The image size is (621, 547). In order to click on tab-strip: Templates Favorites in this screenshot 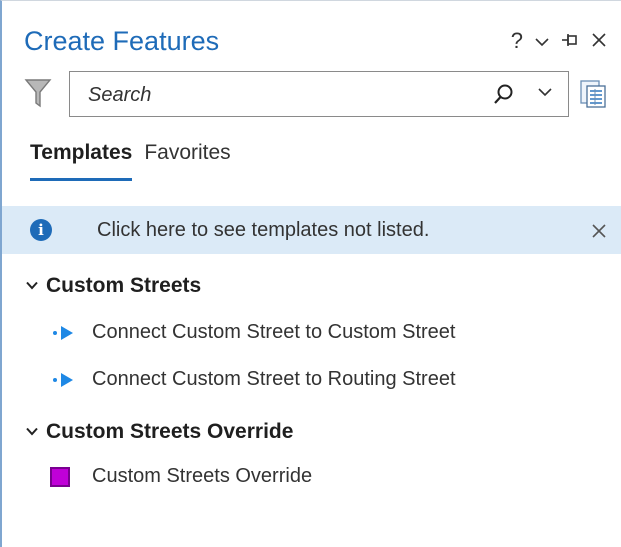, I will do `click(130, 161)`.